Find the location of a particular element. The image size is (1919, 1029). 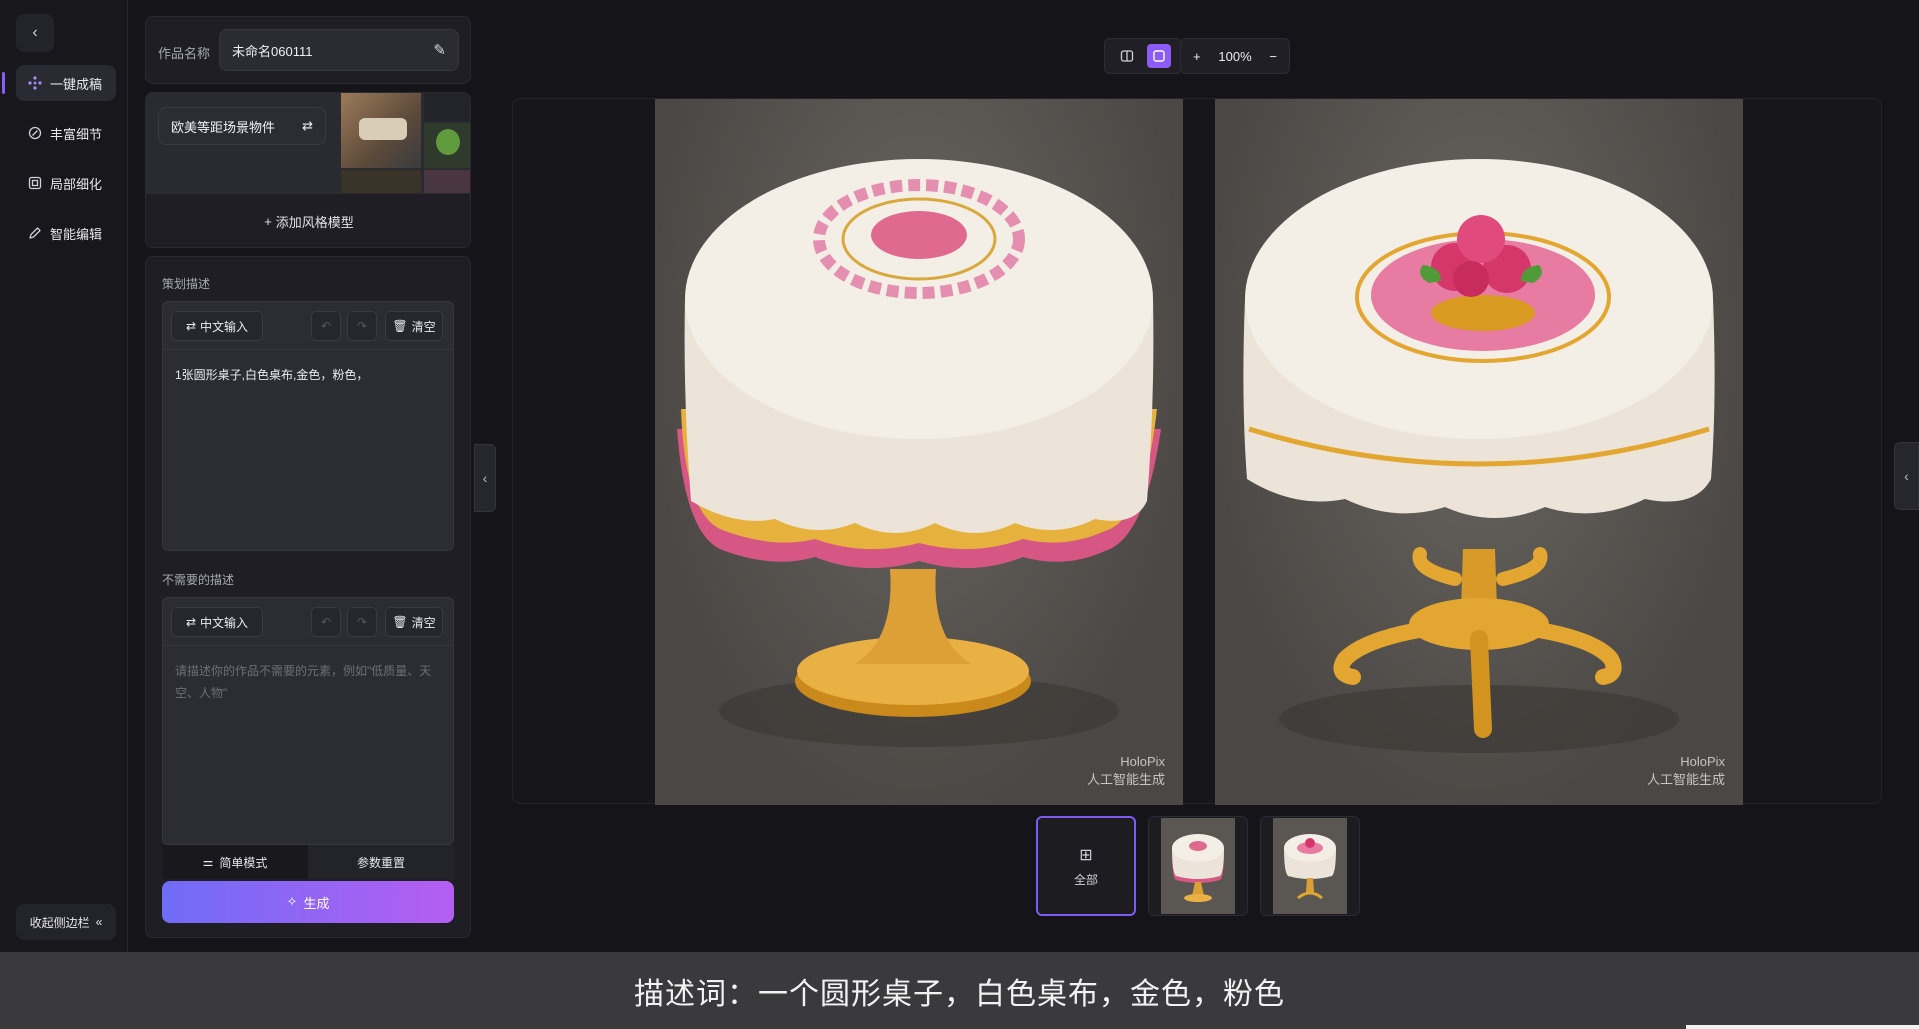

prompt-textarea: 1张圆形桌子,白色桌布,金色，粉色， is located at coordinates (308, 375).